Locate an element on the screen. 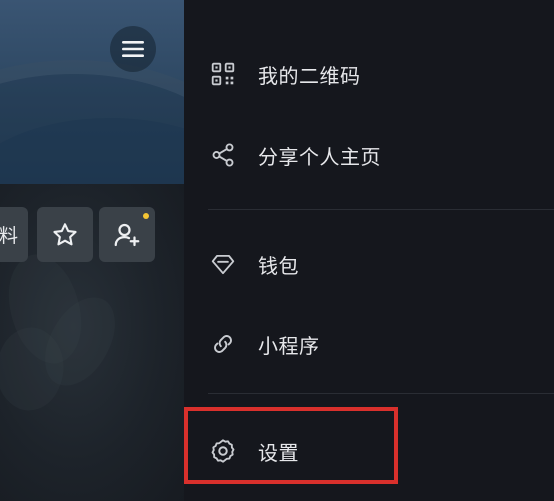  diamond-wallet-icon is located at coordinates (223, 264).